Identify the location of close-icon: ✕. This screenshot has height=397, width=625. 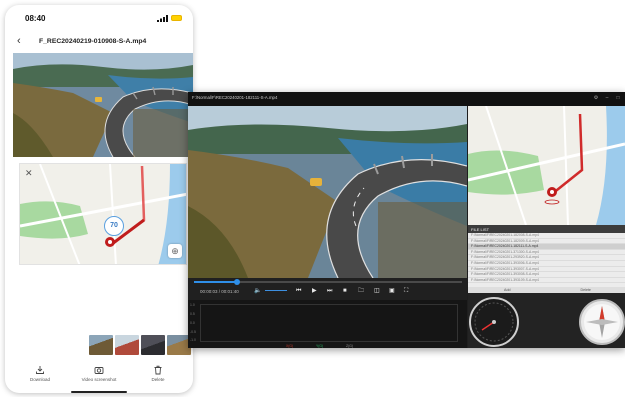
(29, 173).